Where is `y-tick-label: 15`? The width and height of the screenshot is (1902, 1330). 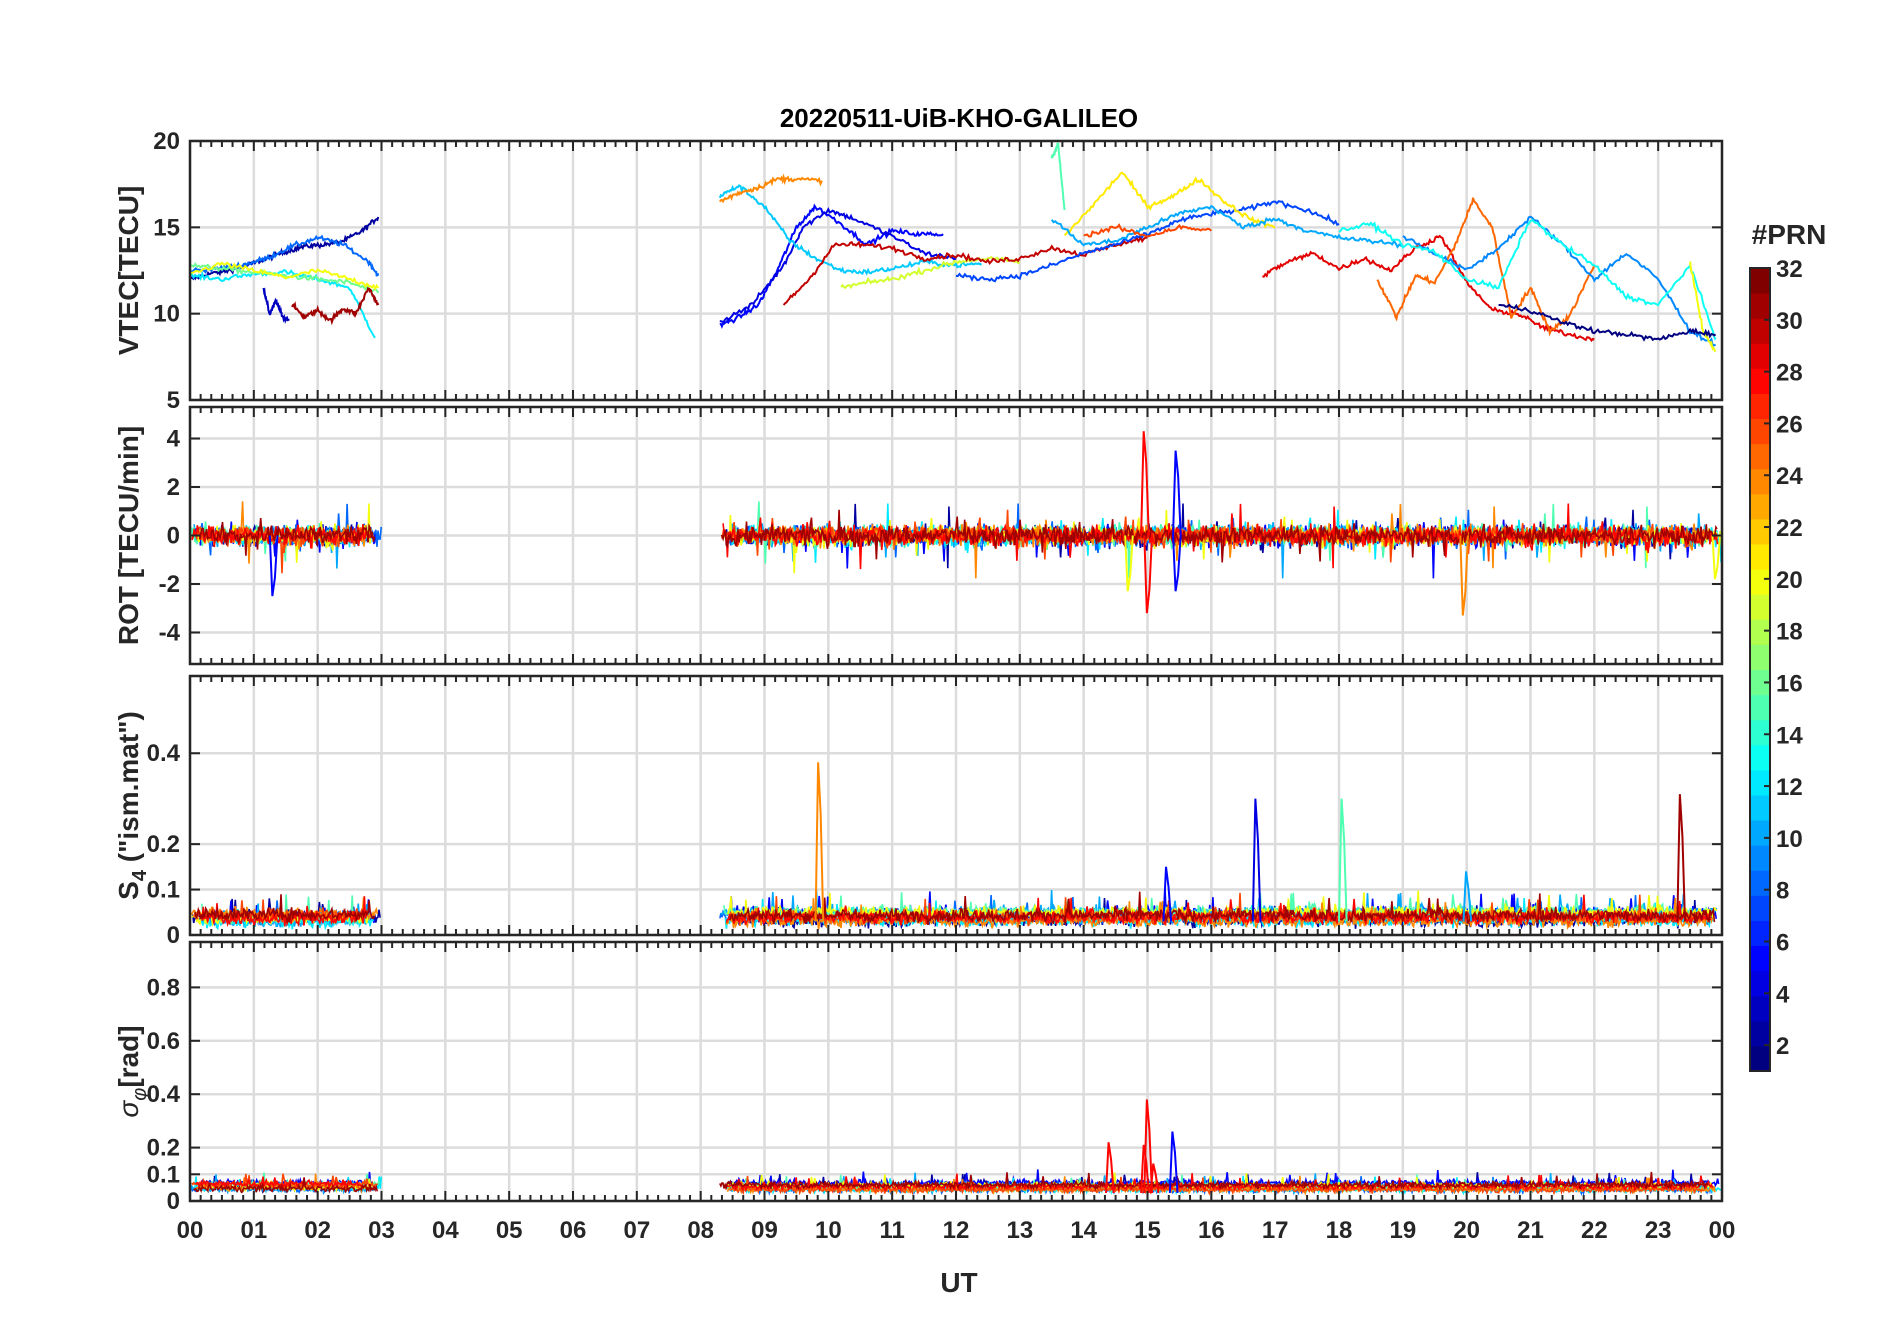 y-tick-label: 15 is located at coordinates (166, 227).